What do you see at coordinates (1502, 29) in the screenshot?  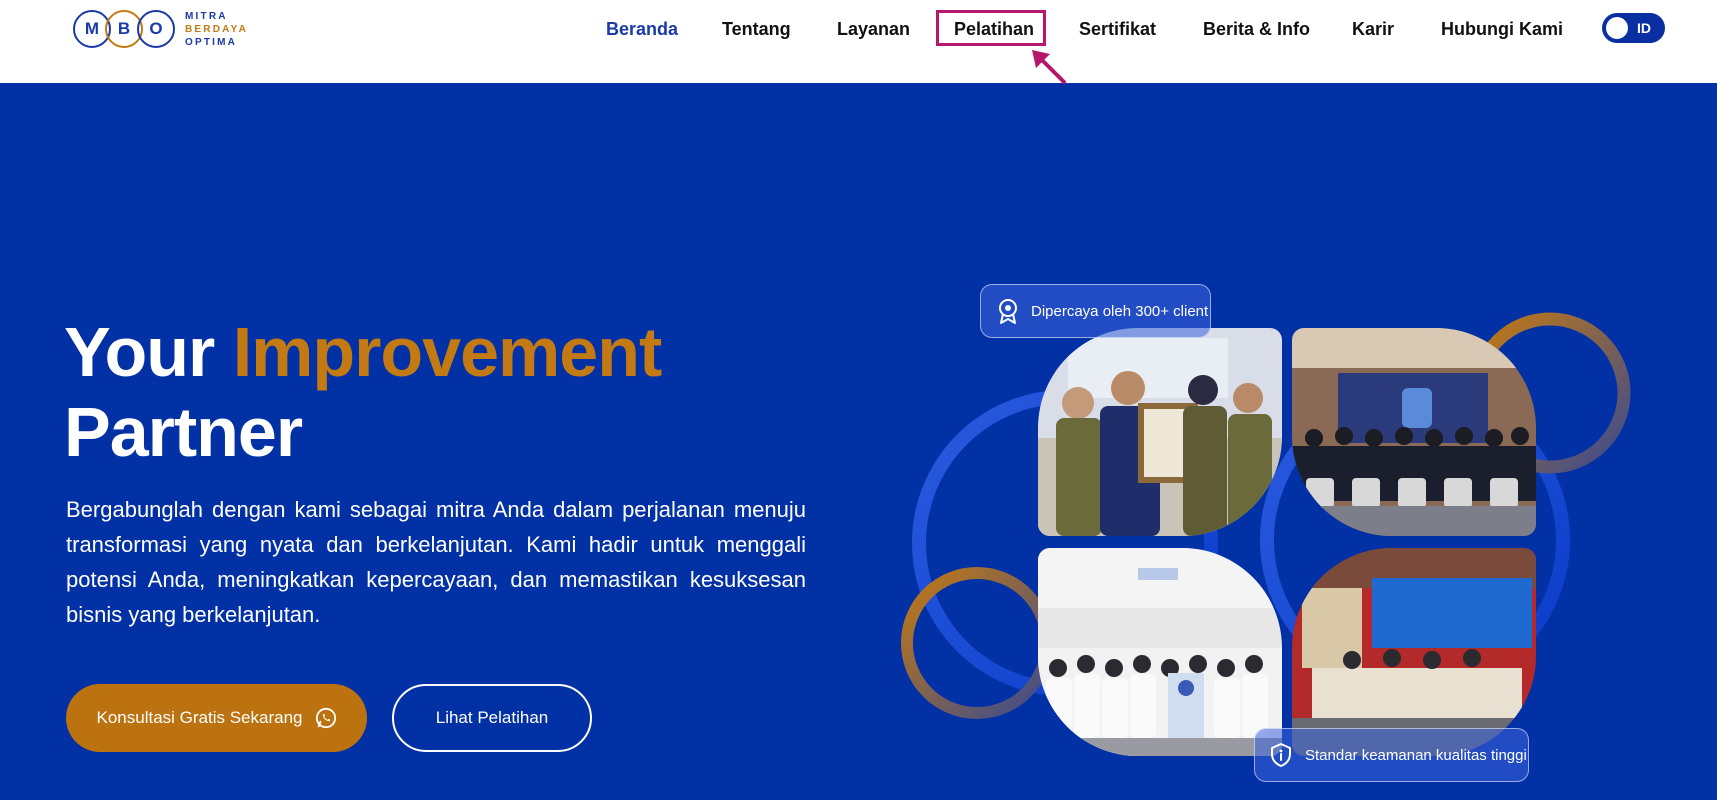 I see `nav-hubungi-kami: Hubungi Kami` at bounding box center [1502, 29].